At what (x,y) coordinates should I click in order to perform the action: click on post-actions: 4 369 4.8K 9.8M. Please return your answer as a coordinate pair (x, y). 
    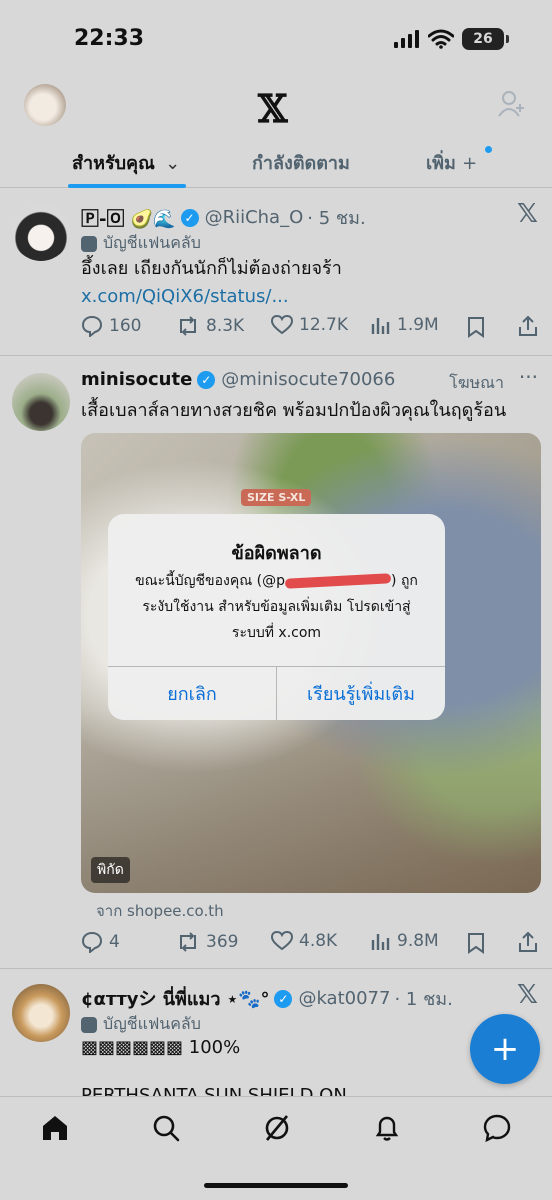
    Looking at the image, I should click on (311, 944).